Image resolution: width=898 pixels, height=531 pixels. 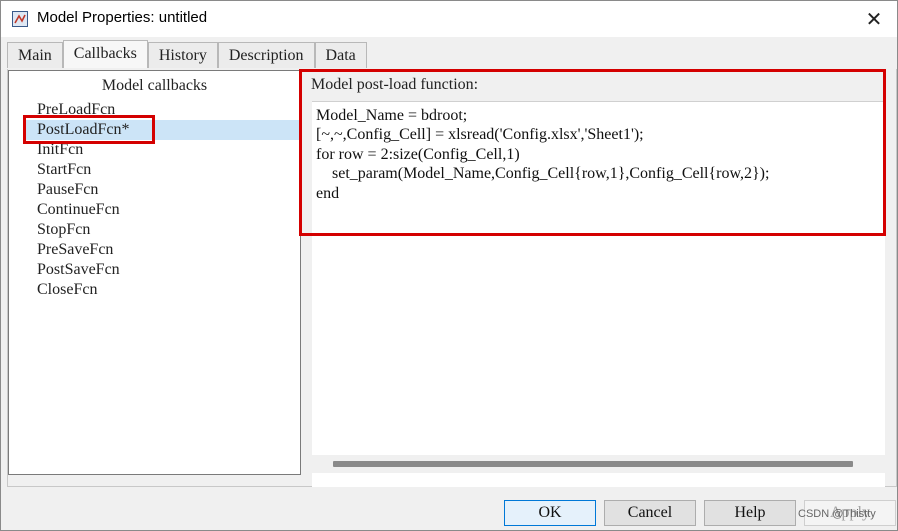 What do you see at coordinates (35, 55) in the screenshot?
I see `tab-main: Main` at bounding box center [35, 55].